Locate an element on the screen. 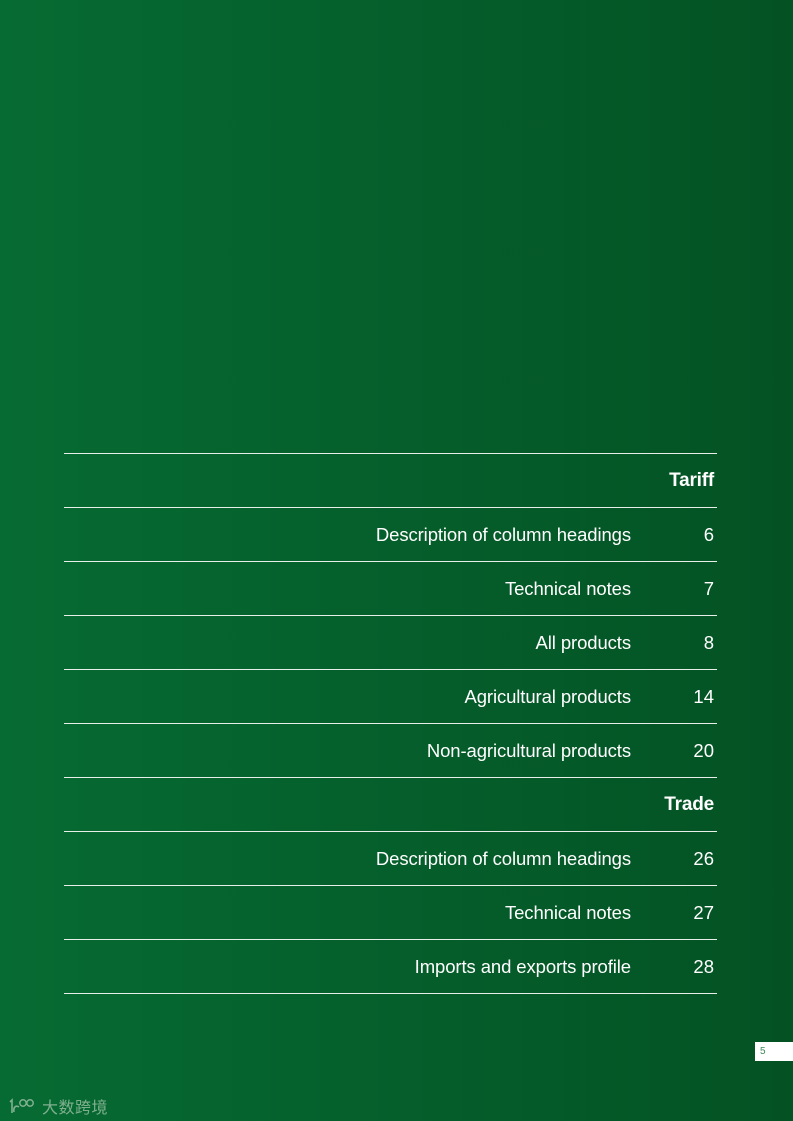 The image size is (793, 1121). entry-page-number: 27 is located at coordinates (703, 912).